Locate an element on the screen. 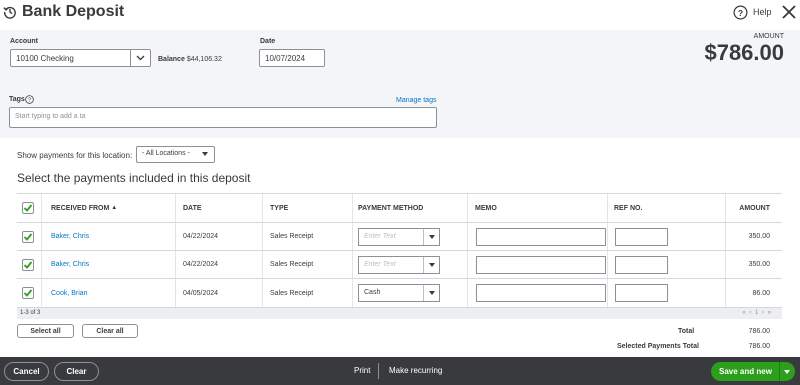 The width and height of the screenshot is (800, 385). dialog-header: Bank Deposit ? Help is located at coordinates (400, 15).